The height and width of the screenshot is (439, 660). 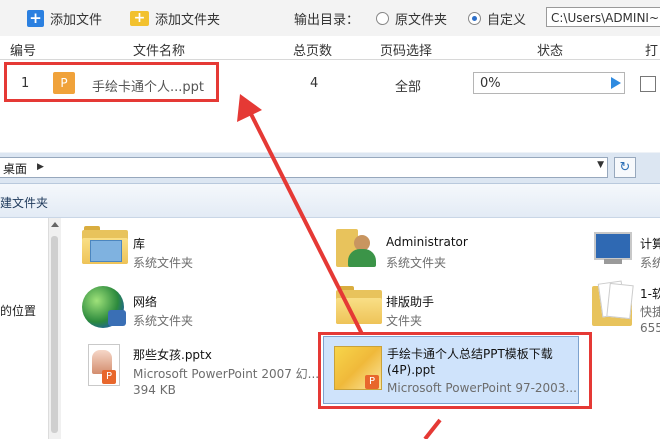 What do you see at coordinates (650, 293) in the screenshot?
I see `item-name: 1-软` at bounding box center [650, 293].